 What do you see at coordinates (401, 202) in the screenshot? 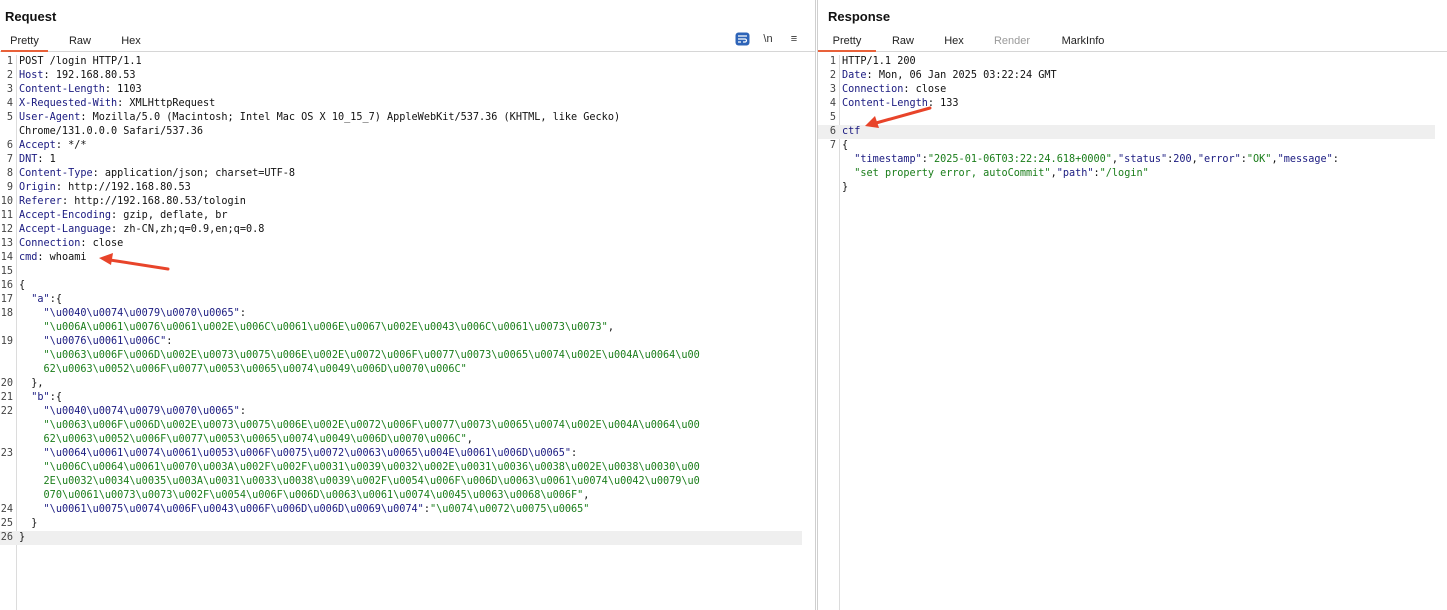
I see `request-code-line: 10 Referer: http://192.168.80.53/tologin` at bounding box center [401, 202].